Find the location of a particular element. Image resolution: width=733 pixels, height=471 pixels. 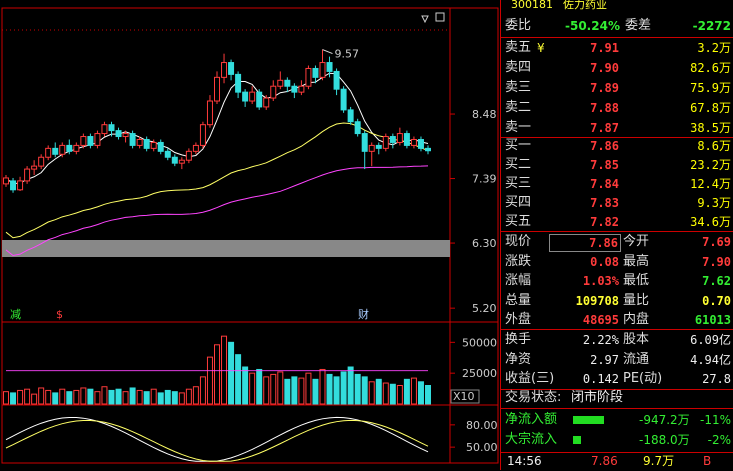

ask-row: 卖二 7.88 67.8万 is located at coordinates (618, 108).